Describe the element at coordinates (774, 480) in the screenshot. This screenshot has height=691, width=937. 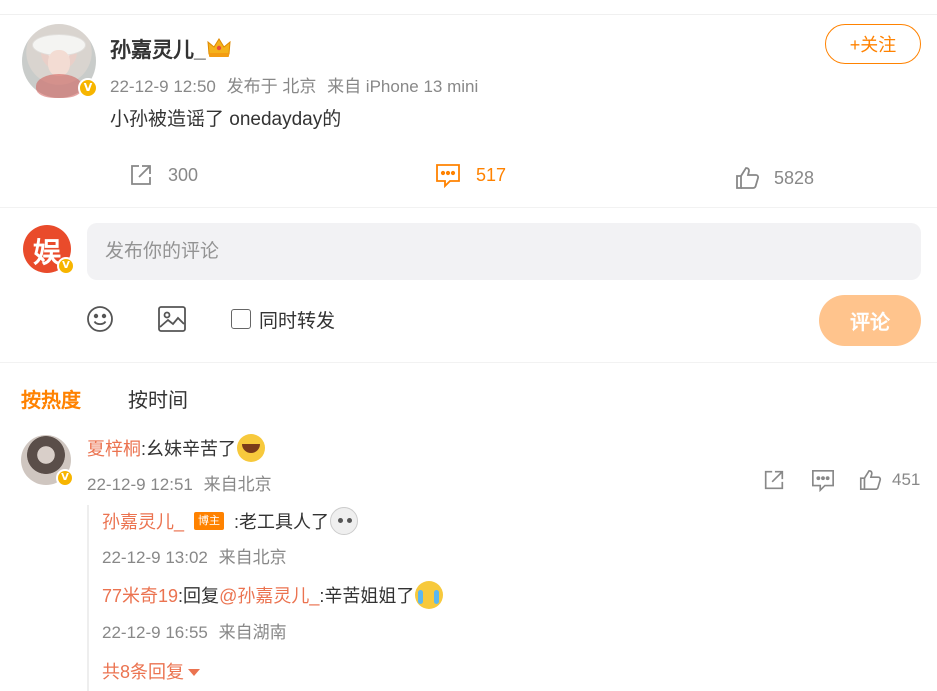
I see `comment-repost-icon` at that location.